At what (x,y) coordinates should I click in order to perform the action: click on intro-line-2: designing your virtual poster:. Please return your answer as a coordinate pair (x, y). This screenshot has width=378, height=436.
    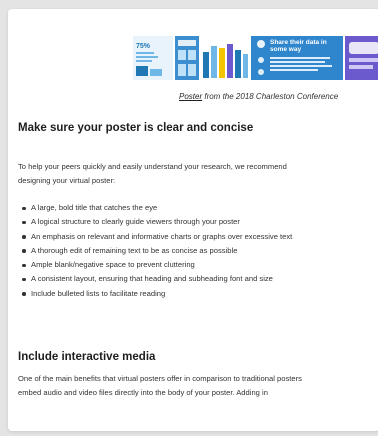
    Looking at the image, I should click on (67, 180).